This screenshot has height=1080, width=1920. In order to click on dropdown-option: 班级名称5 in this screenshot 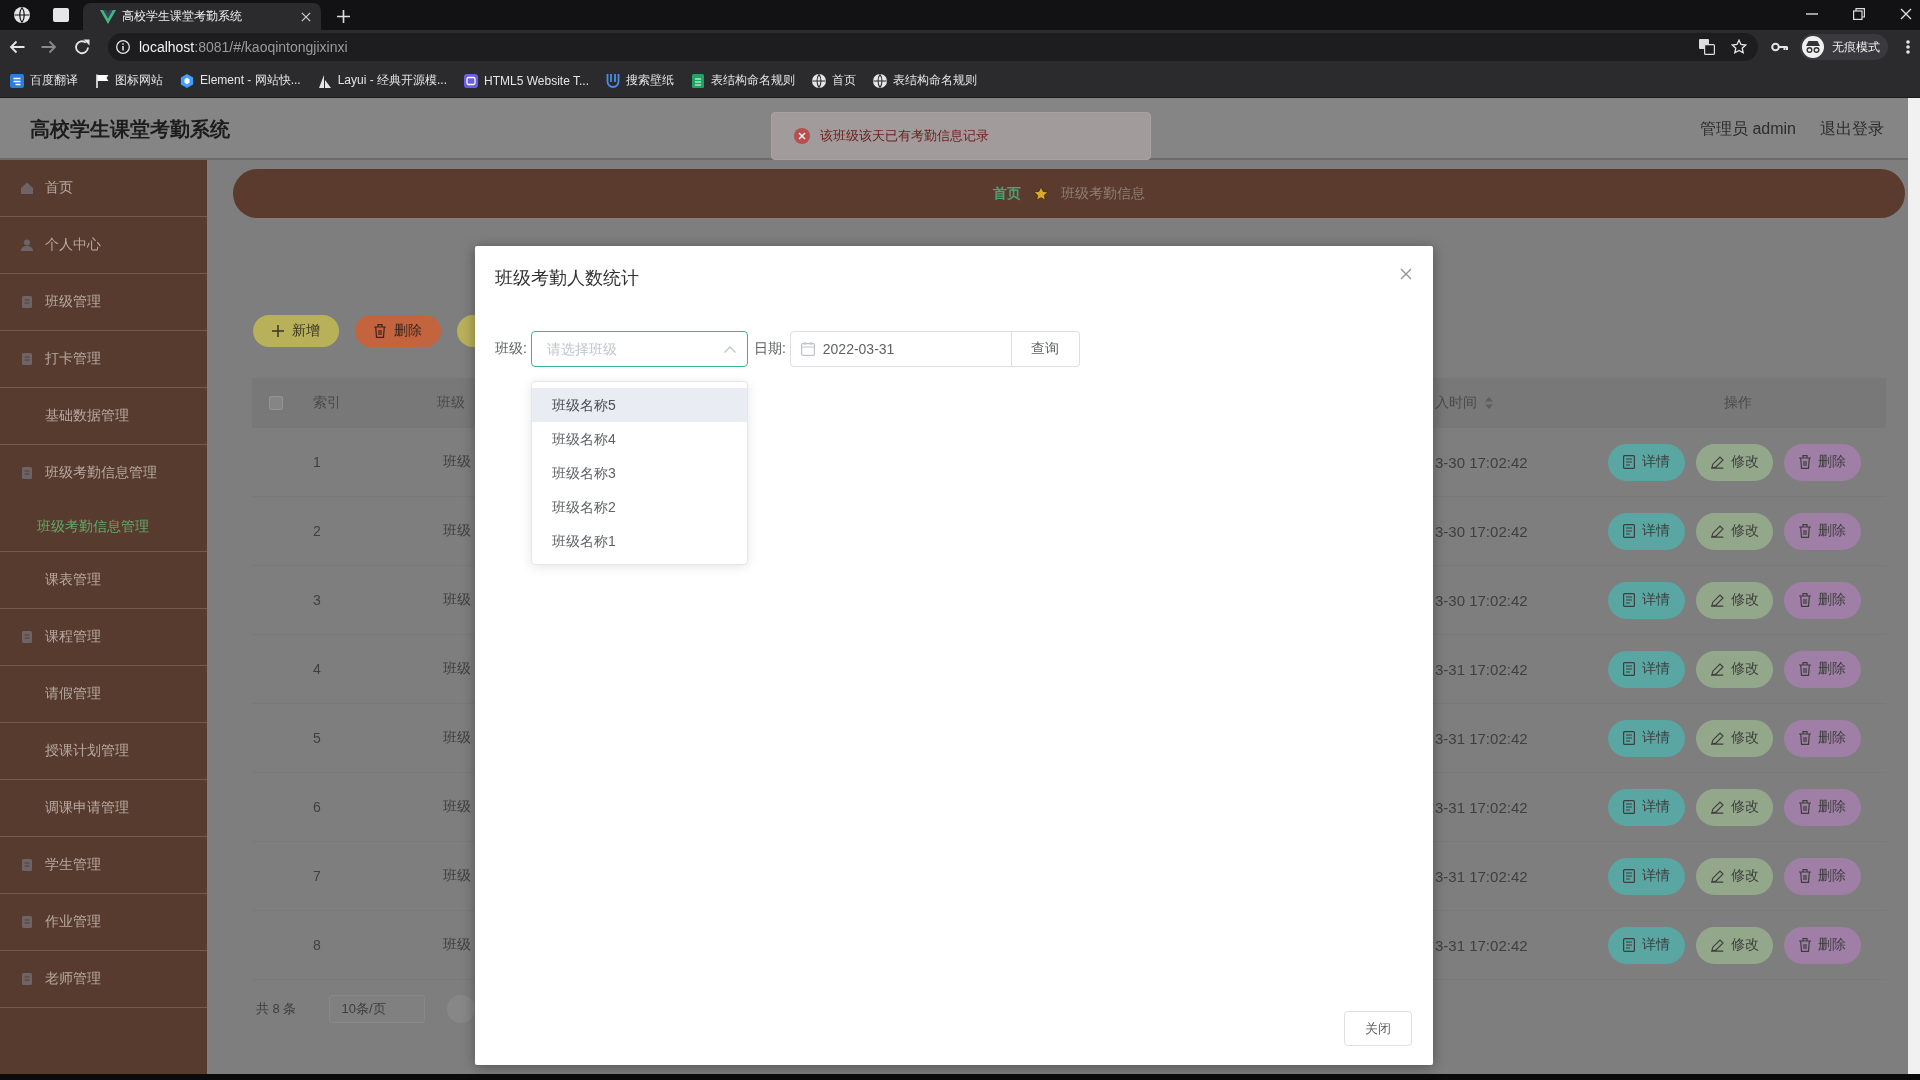, I will do `click(639, 405)`.